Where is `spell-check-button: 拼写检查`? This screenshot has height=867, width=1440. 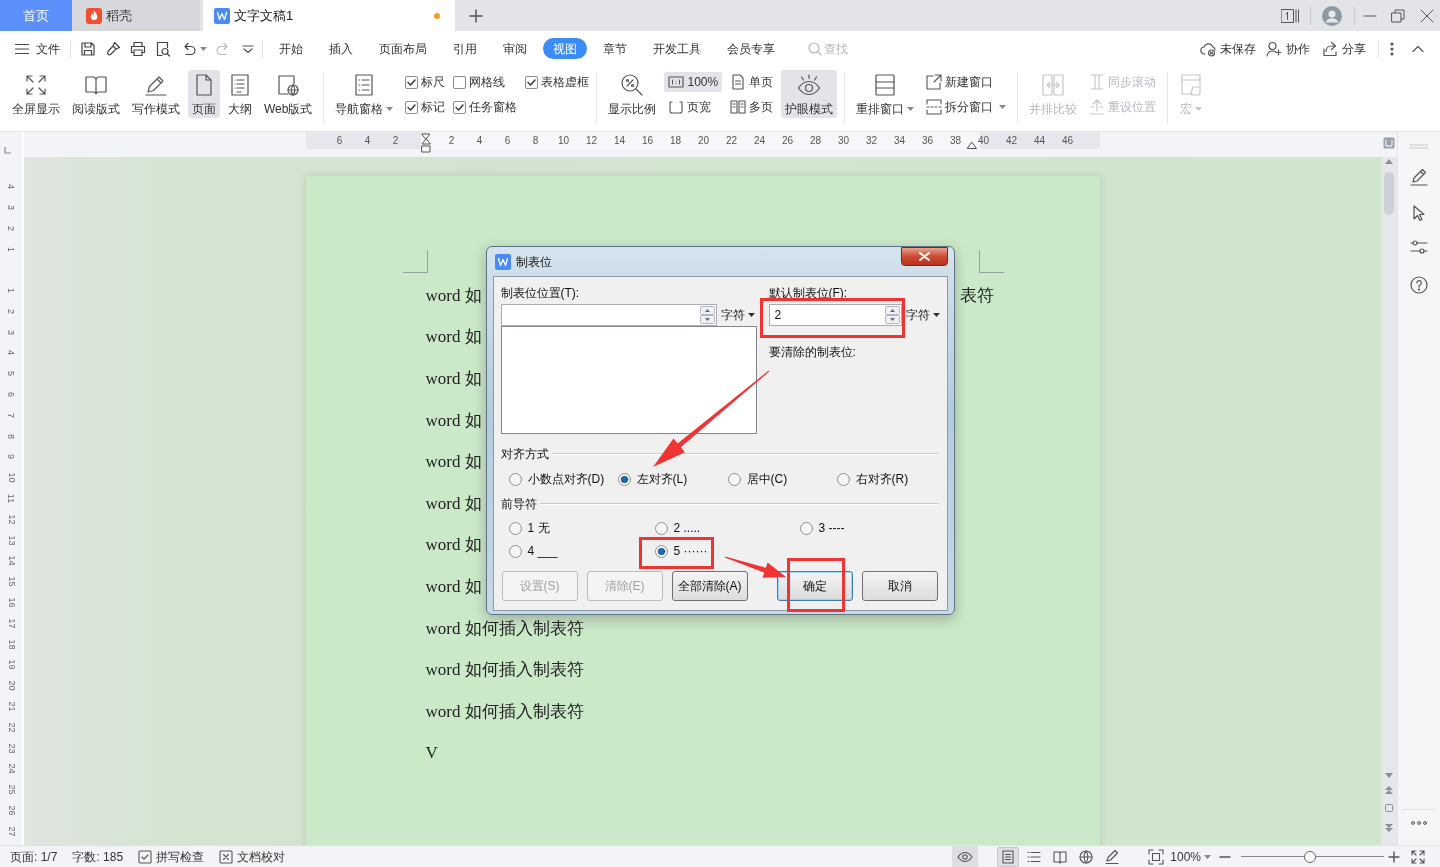
spell-check-button: 拼写检查 is located at coordinates (171, 856).